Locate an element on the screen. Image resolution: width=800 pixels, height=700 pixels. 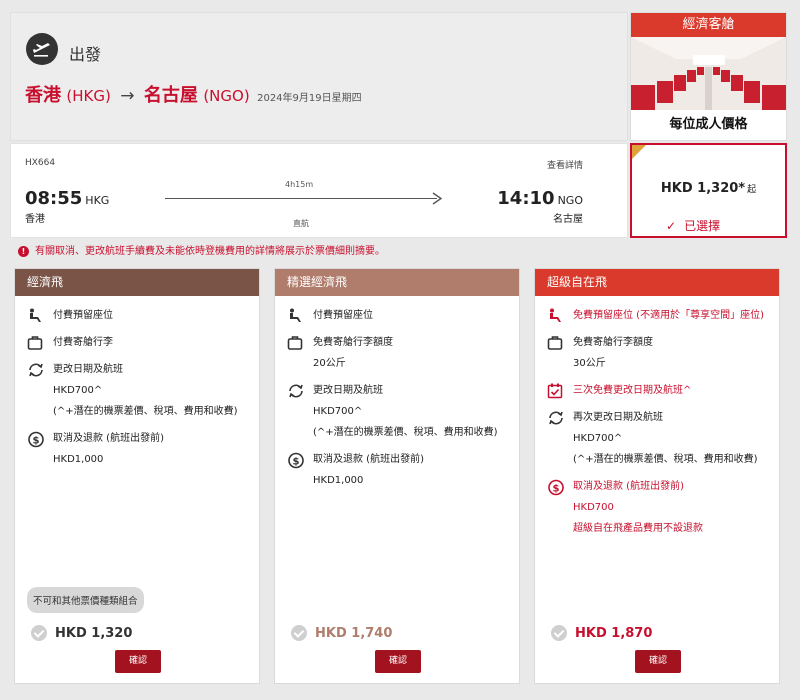
price-amount-row: HKD 1,320* 起 is located at coordinates (708, 188).